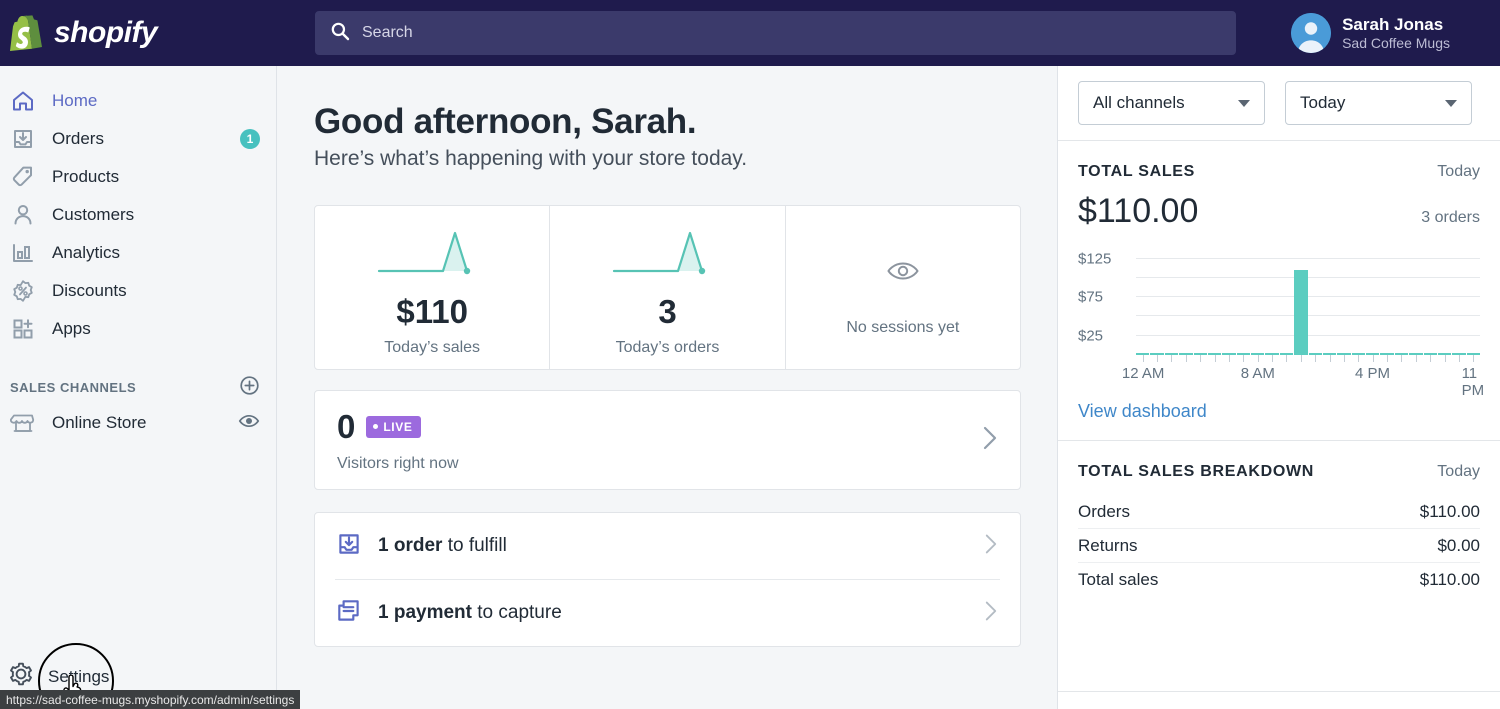 The height and width of the screenshot is (709, 1500). I want to click on sidebar-item-apps: Apps, so click(138, 329).